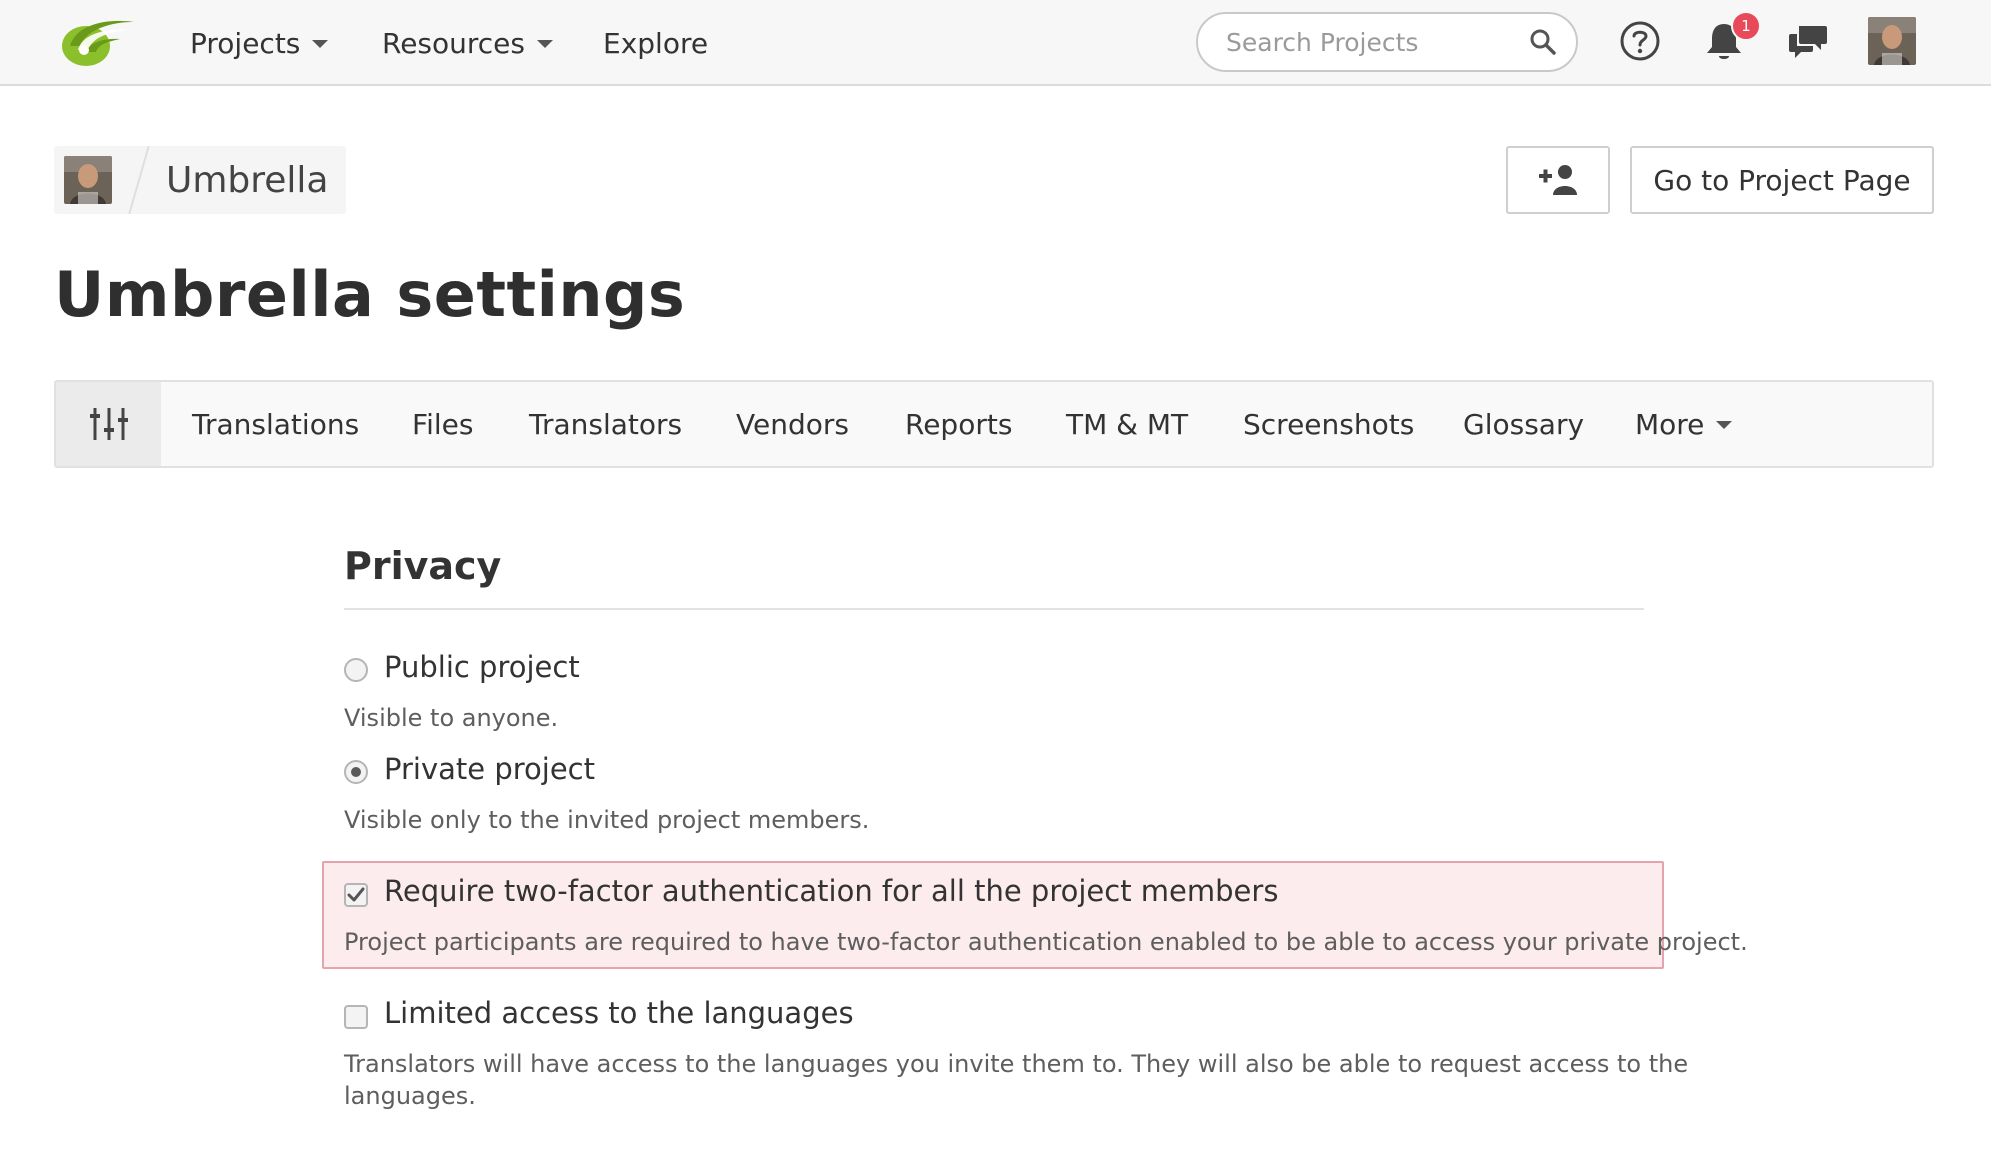 The image size is (1991, 1155). What do you see at coordinates (489, 769) in the screenshot?
I see `private-project-label: Private project` at bounding box center [489, 769].